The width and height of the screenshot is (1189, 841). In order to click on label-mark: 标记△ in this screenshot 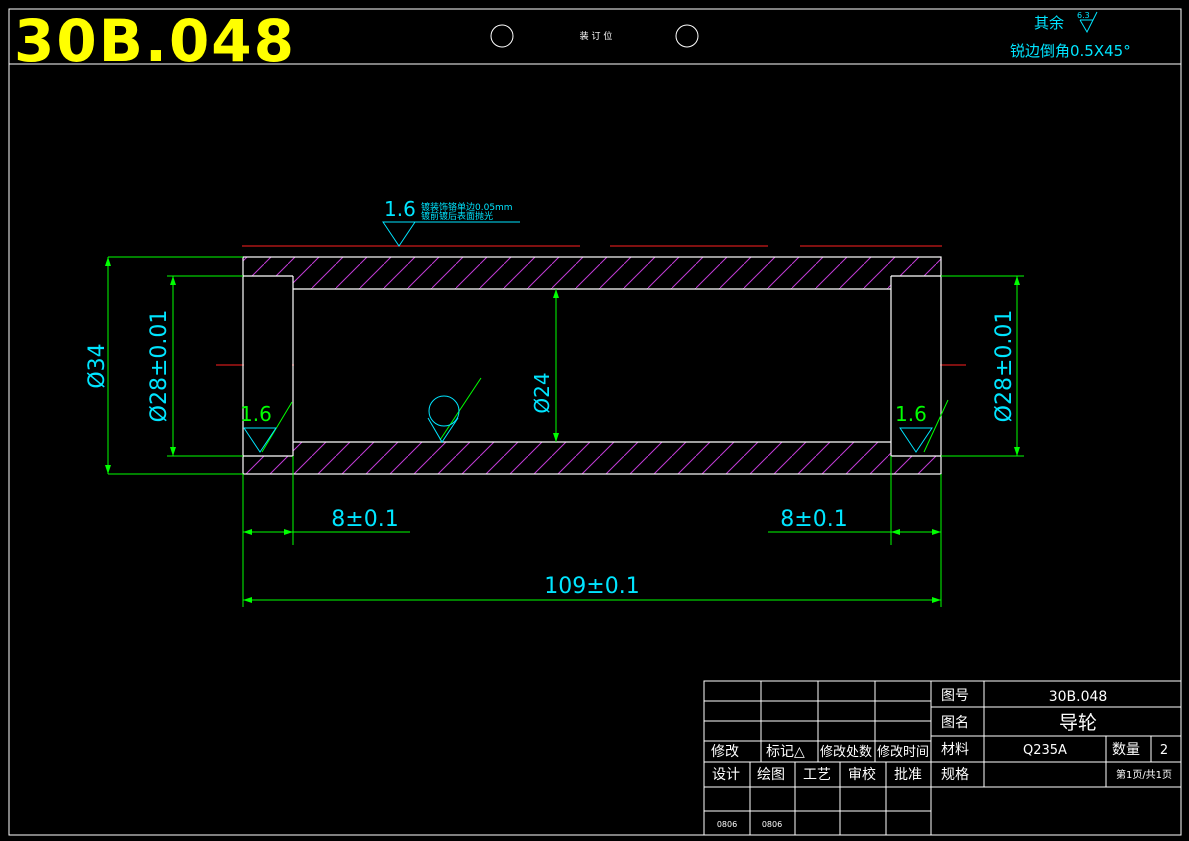, I will do `click(785, 752)`.